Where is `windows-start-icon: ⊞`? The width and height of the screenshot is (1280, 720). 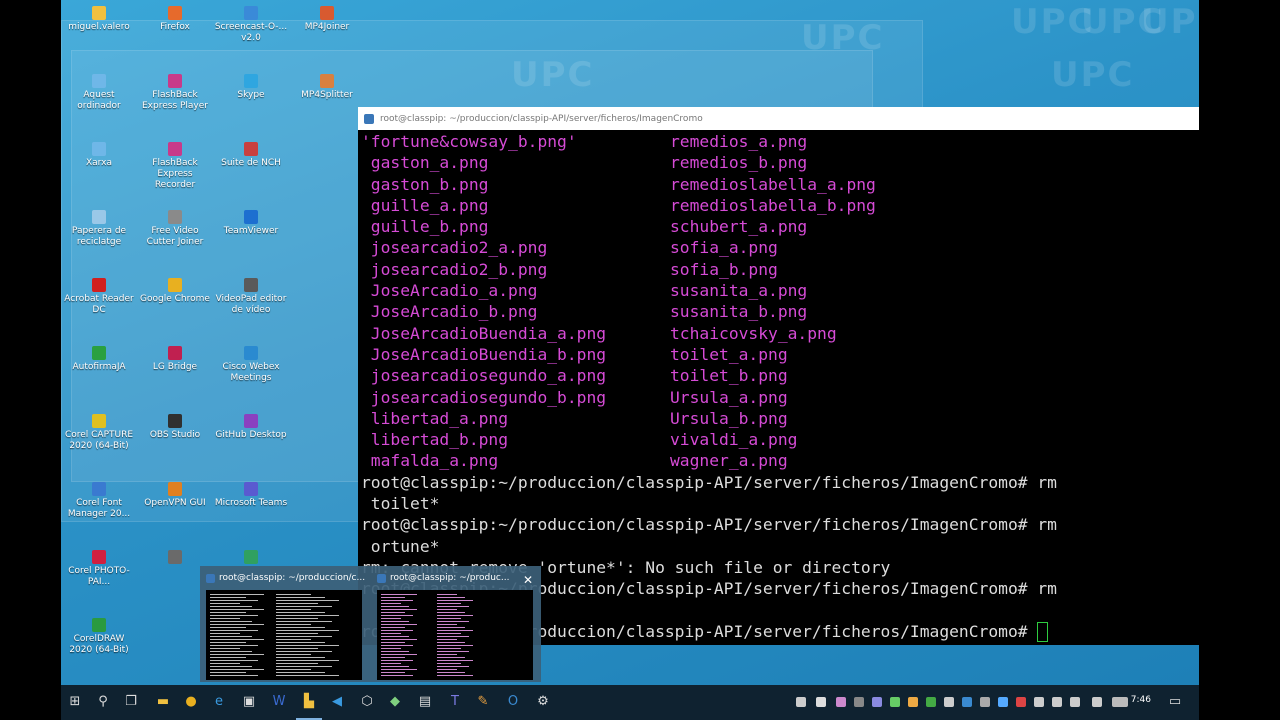 windows-start-icon: ⊞ is located at coordinates (75, 702).